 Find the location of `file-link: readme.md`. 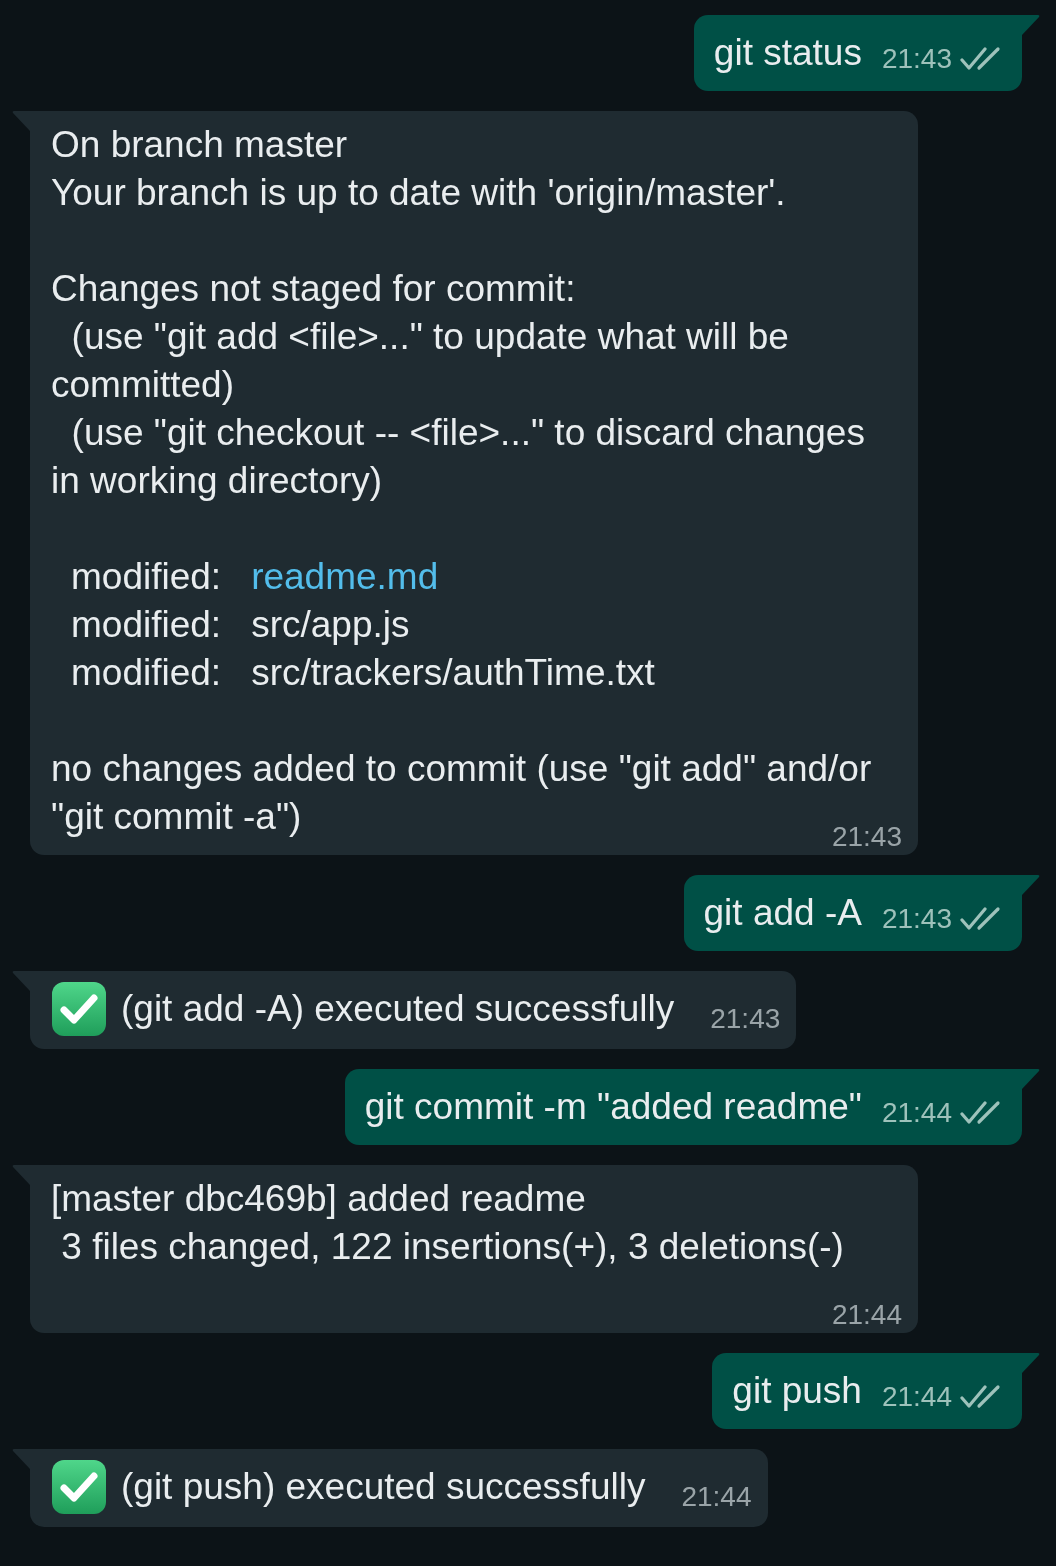

file-link: readme.md is located at coordinates (453, 577).